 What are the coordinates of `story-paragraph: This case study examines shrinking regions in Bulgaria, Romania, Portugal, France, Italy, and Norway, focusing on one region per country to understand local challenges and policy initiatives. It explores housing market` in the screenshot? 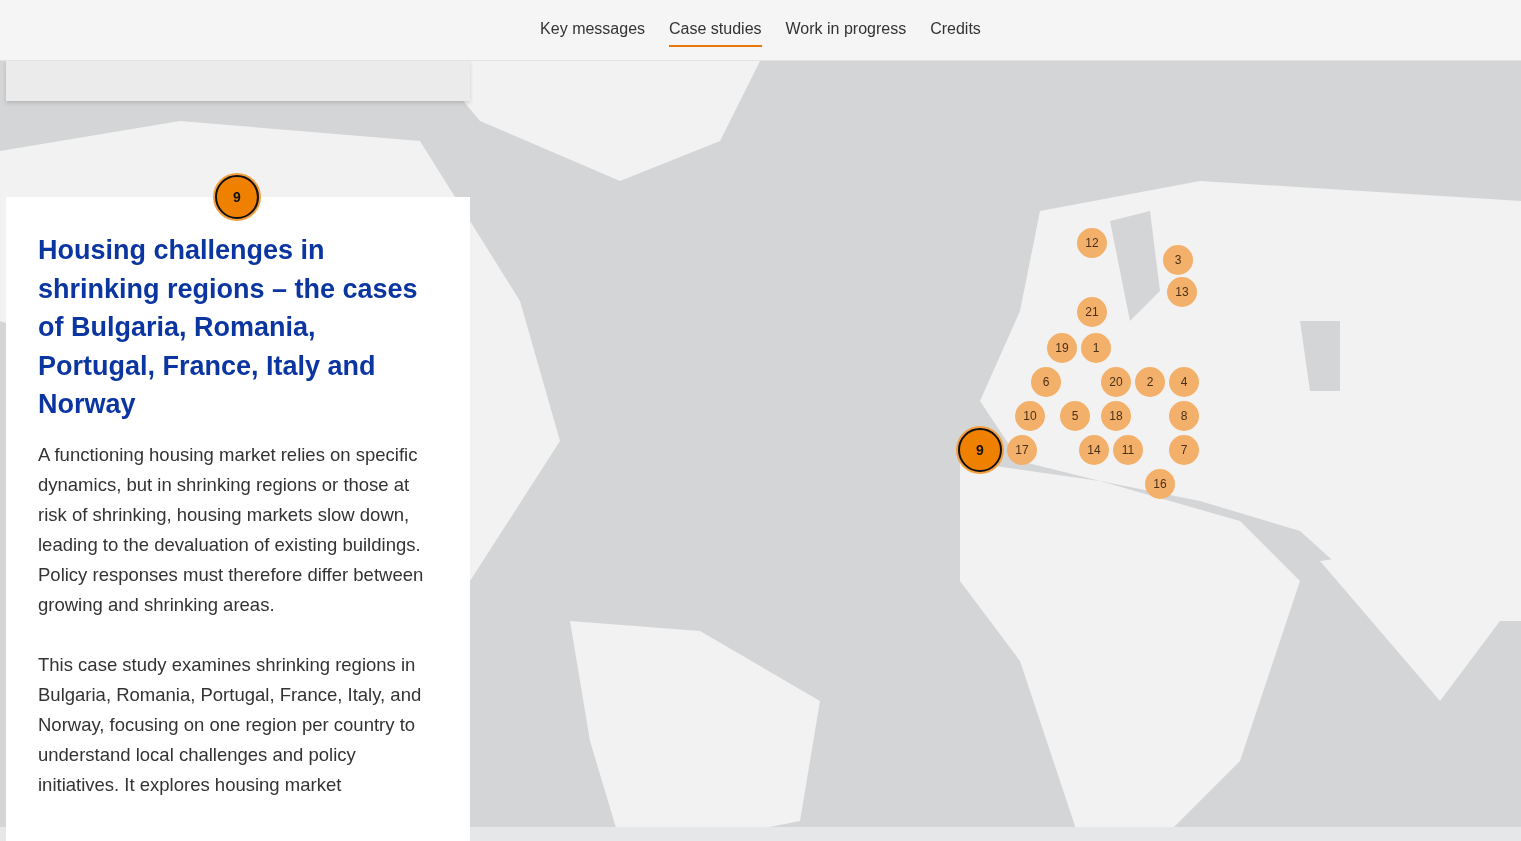 It's located at (230, 724).